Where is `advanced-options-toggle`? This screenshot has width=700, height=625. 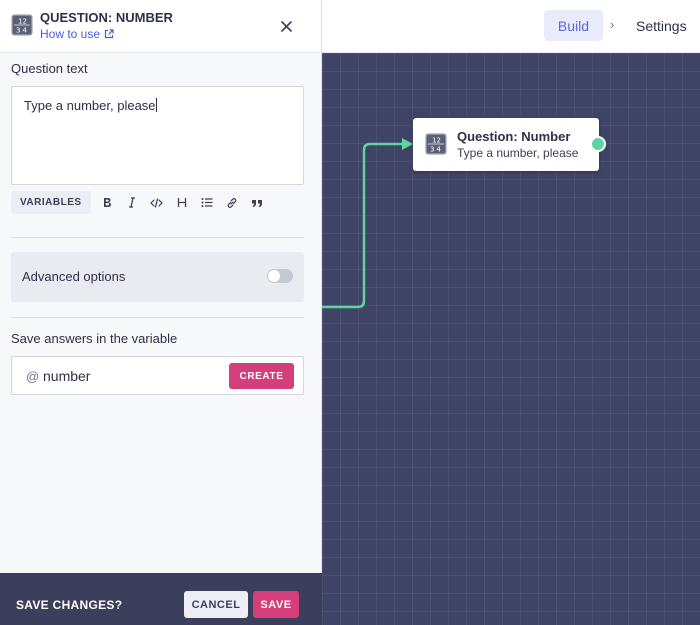
advanced-options-toggle is located at coordinates (280, 276).